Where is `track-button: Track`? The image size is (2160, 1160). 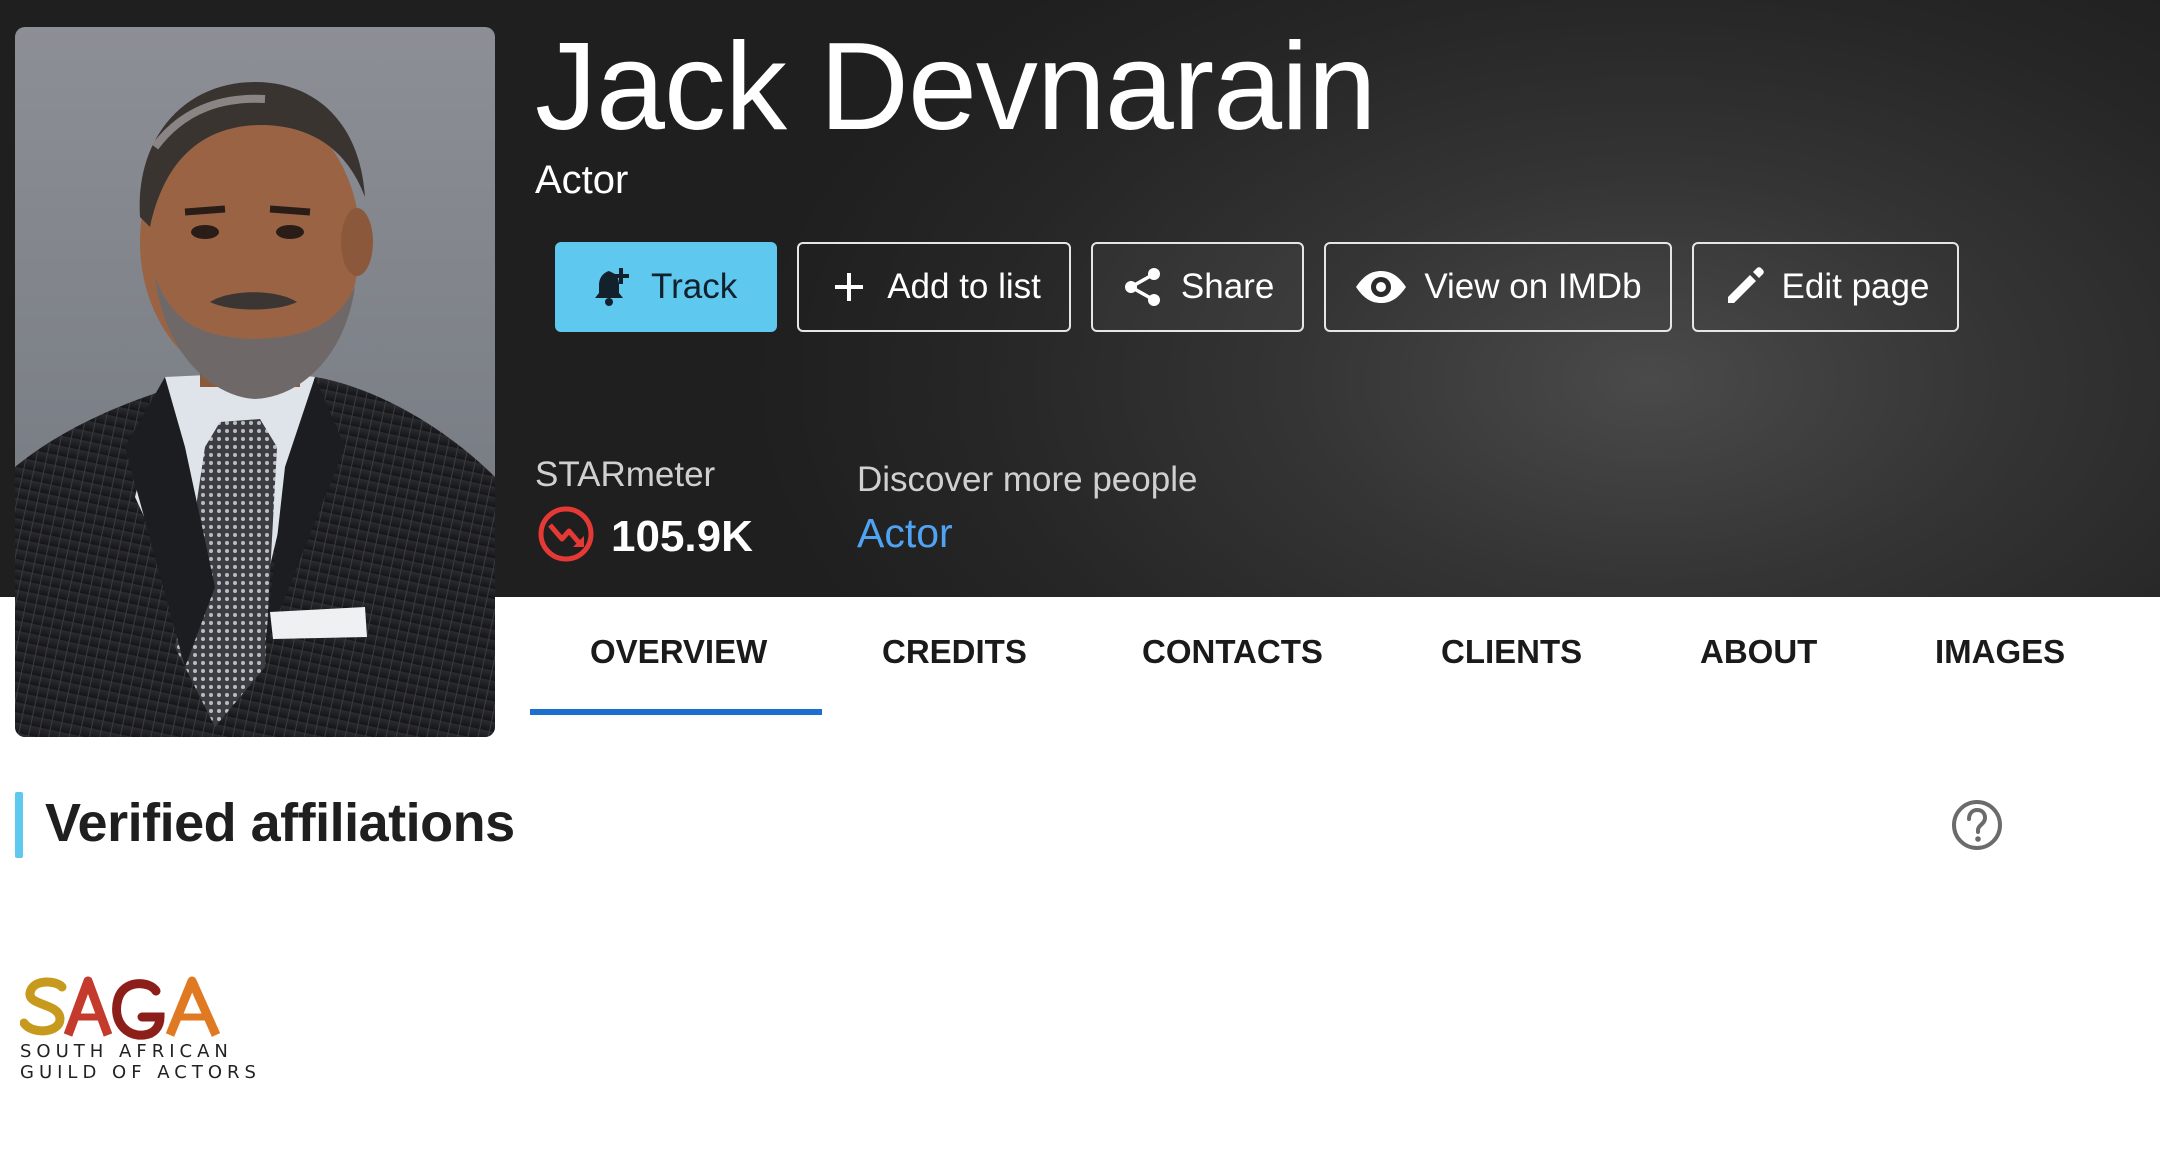 track-button: Track is located at coordinates (666, 287).